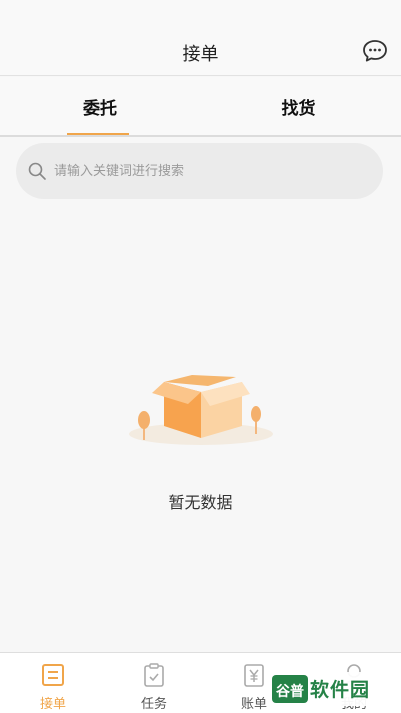  Describe the element at coordinates (253, 704) in the screenshot. I see `nav-item-bills-label: 账单` at that location.